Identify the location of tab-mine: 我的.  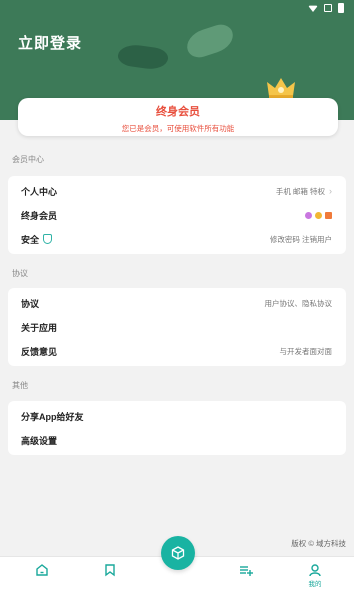
(315, 576).